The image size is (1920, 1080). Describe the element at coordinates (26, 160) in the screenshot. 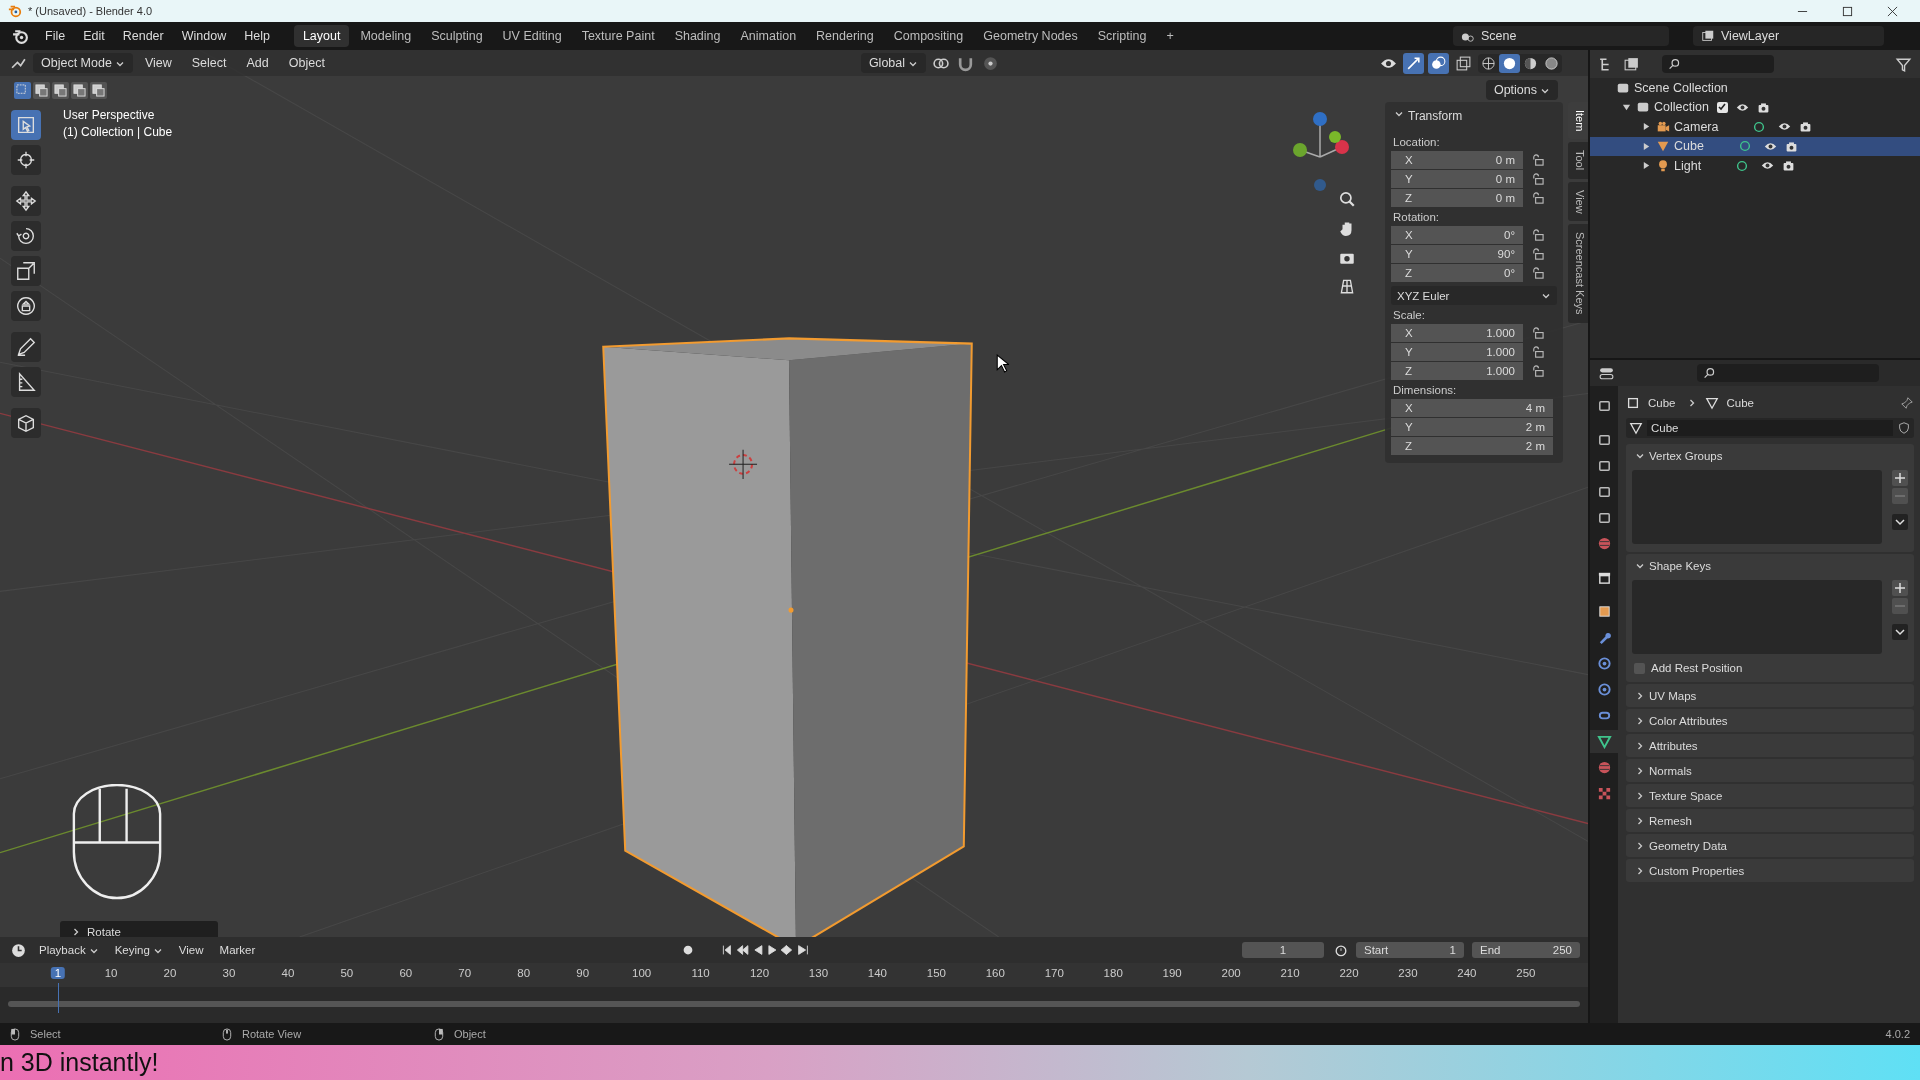

I see `crosshair-icon` at that location.